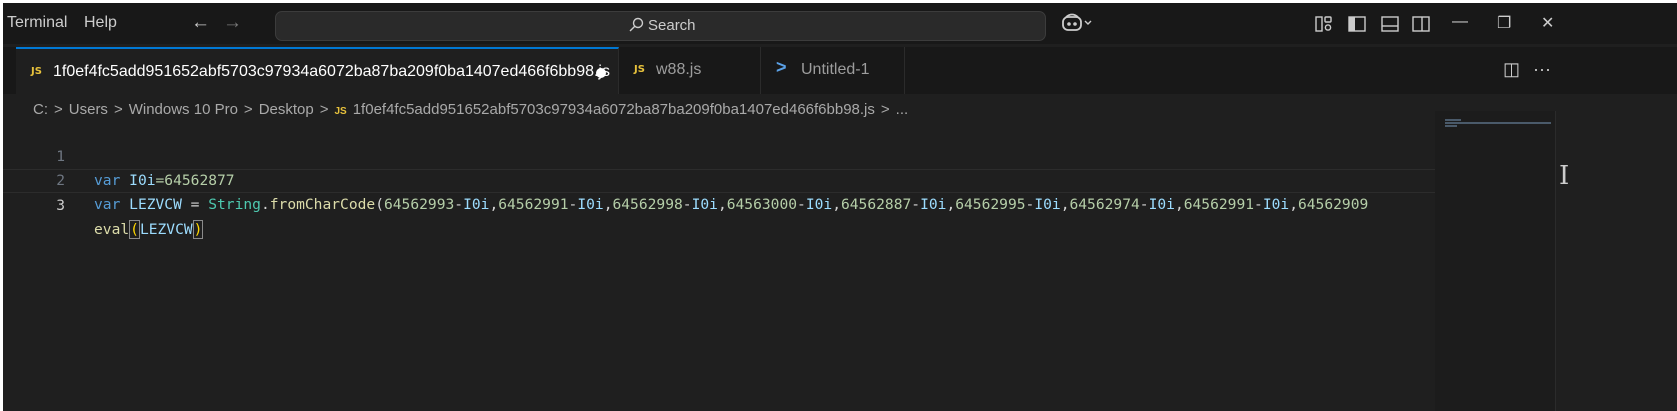  Describe the element at coordinates (1421, 26) in the screenshot. I see `toggle-secondary-sidebar-icon` at that location.